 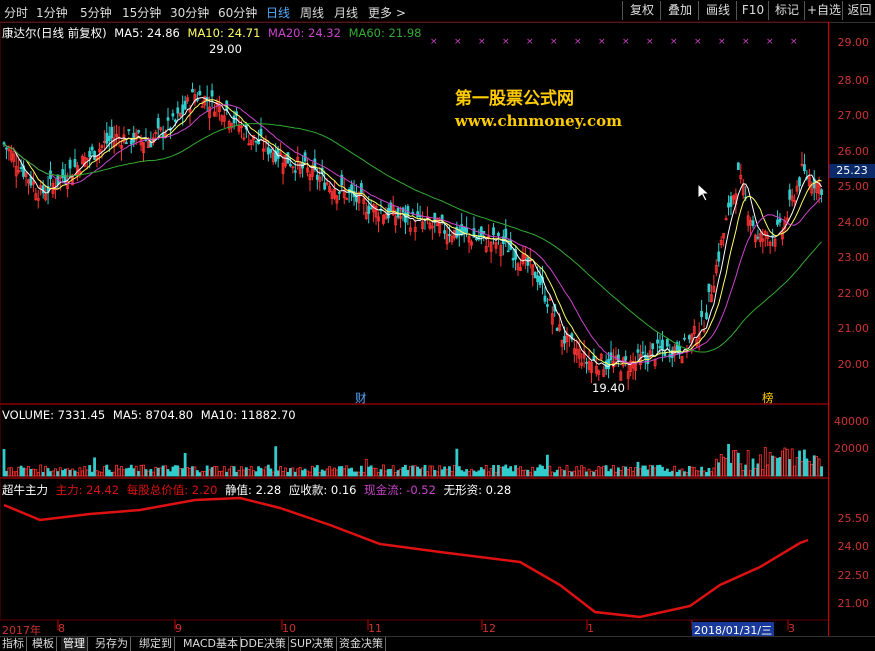 I want to click on tab-dde: DDE决策, so click(x=263, y=644).